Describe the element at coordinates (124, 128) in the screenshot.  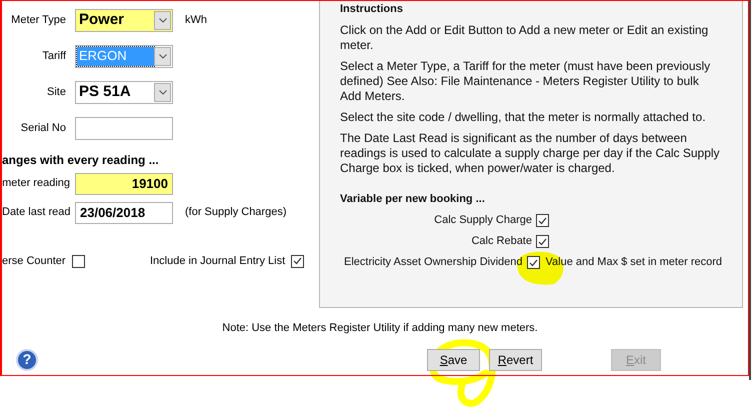
I see `input-field` at that location.